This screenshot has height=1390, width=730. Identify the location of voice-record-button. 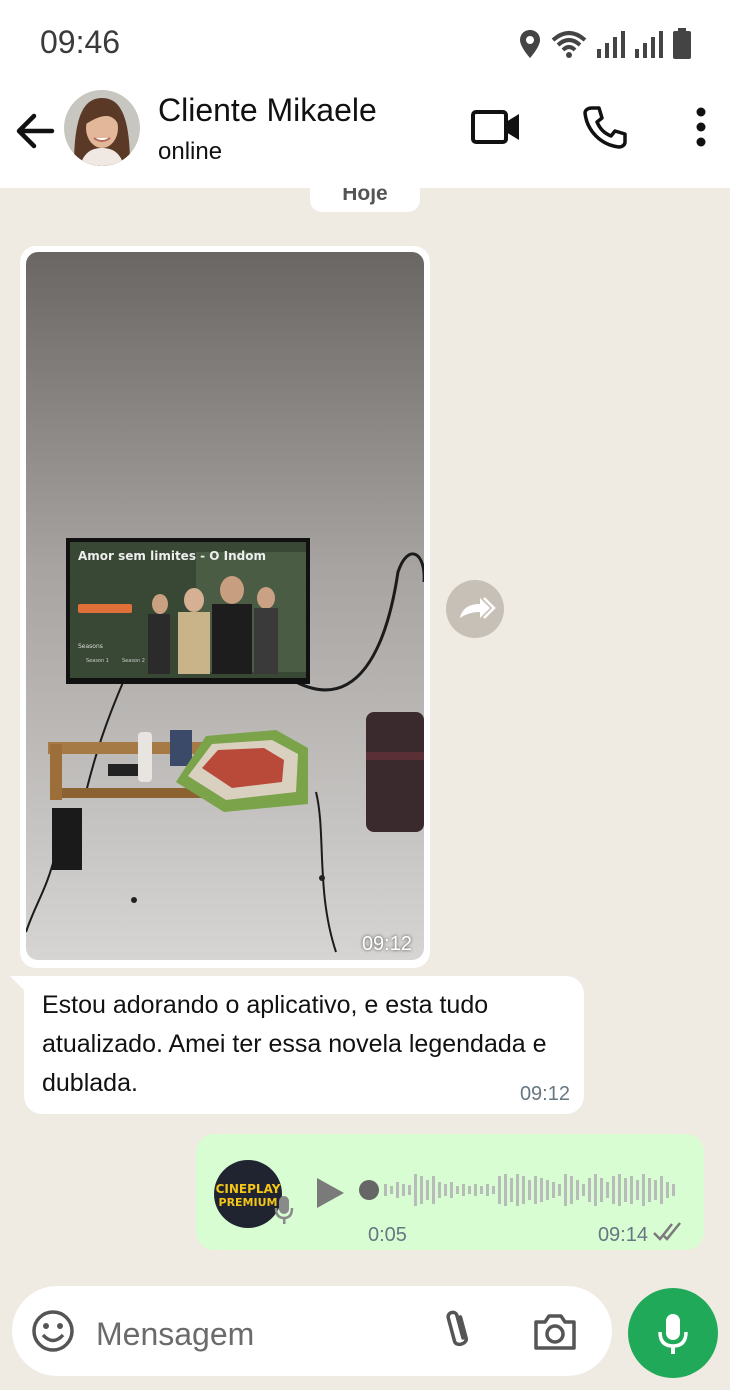
(673, 1333).